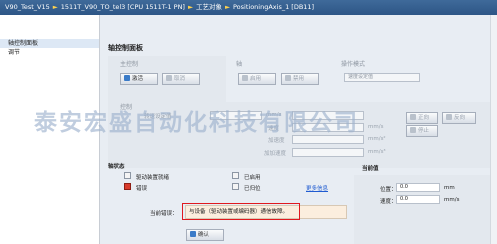 The image size is (497, 244). What do you see at coordinates (377, 152) in the screenshot?
I see `jerk-unit: mm/s³` at bounding box center [377, 152].